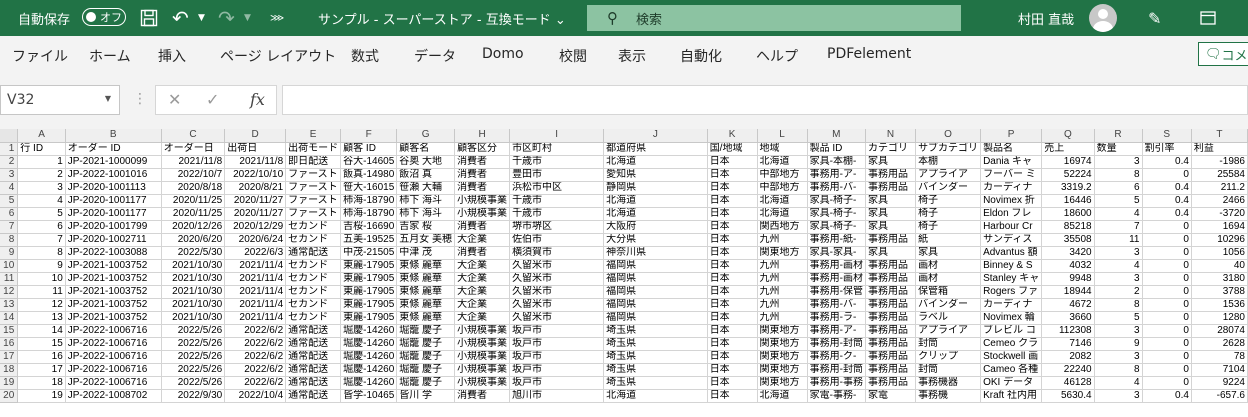 The width and height of the screenshot is (1248, 417). Describe the element at coordinates (1011, 149) in the screenshot. I see `header-cell: 製品名` at that location.